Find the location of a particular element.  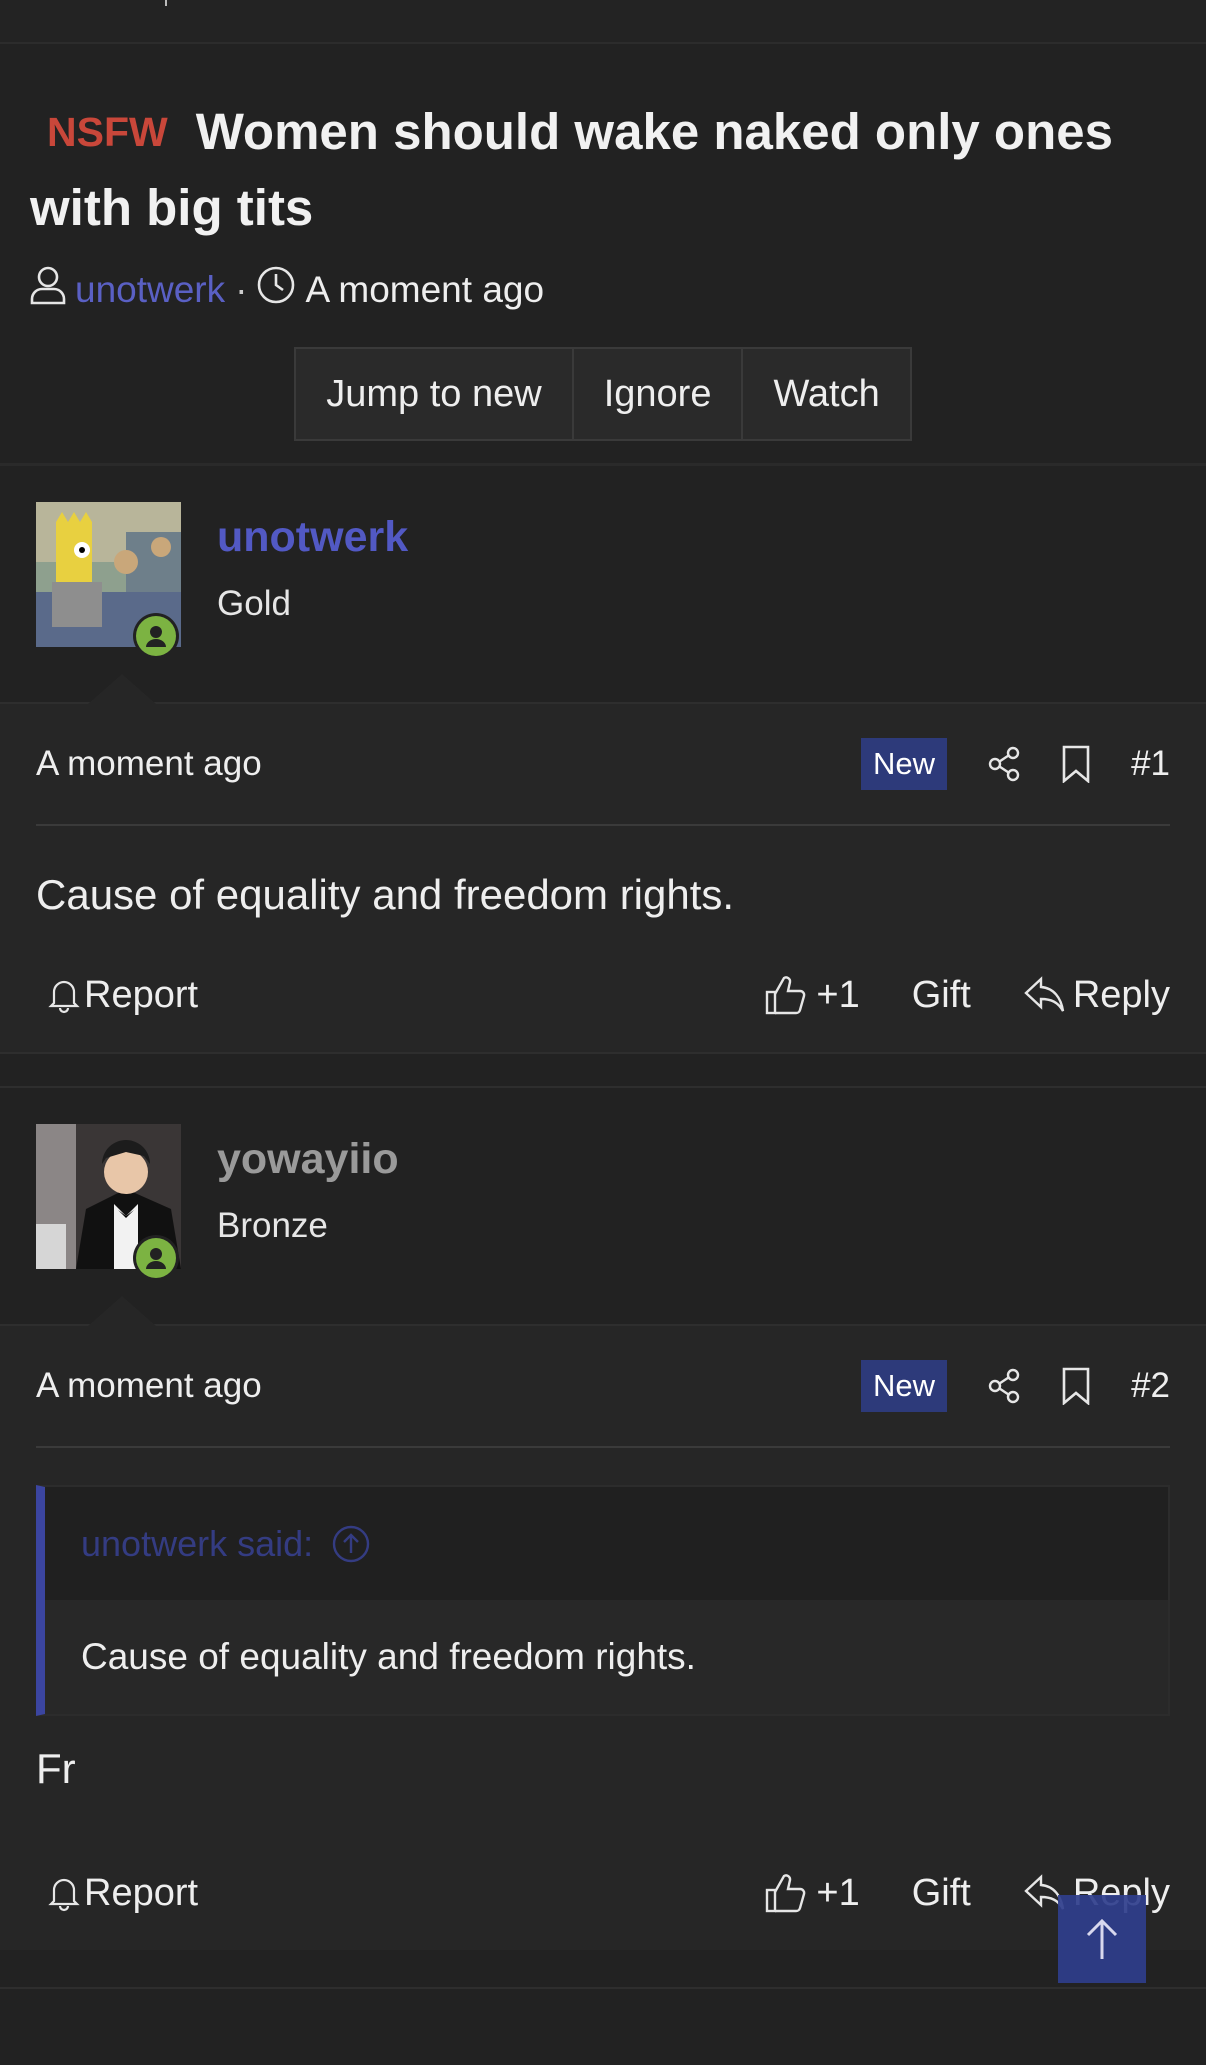

bottom-strip is located at coordinates (603, 2026).